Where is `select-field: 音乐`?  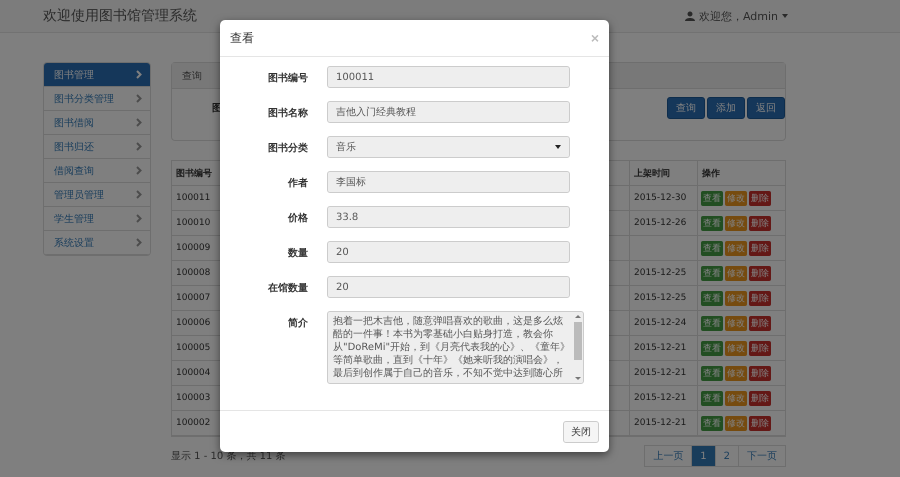 select-field: 音乐 is located at coordinates (448, 147).